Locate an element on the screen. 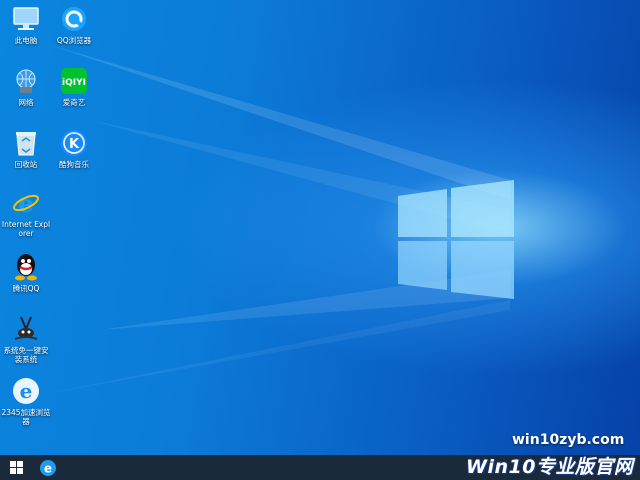 Image resolution: width=640 pixels, height=480 pixels. kugou-icon: K is located at coordinates (74, 143).